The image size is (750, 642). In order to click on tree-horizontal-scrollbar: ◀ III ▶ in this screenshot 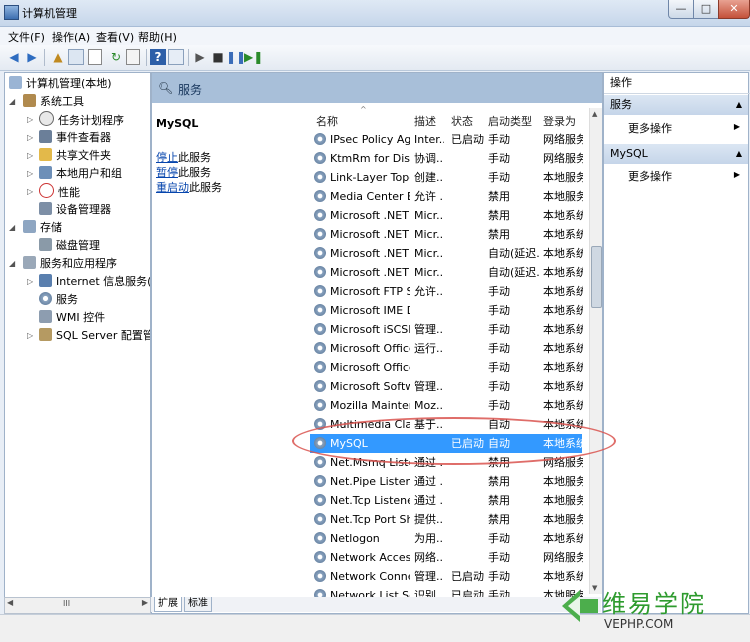, I will do `click(77, 605)`.